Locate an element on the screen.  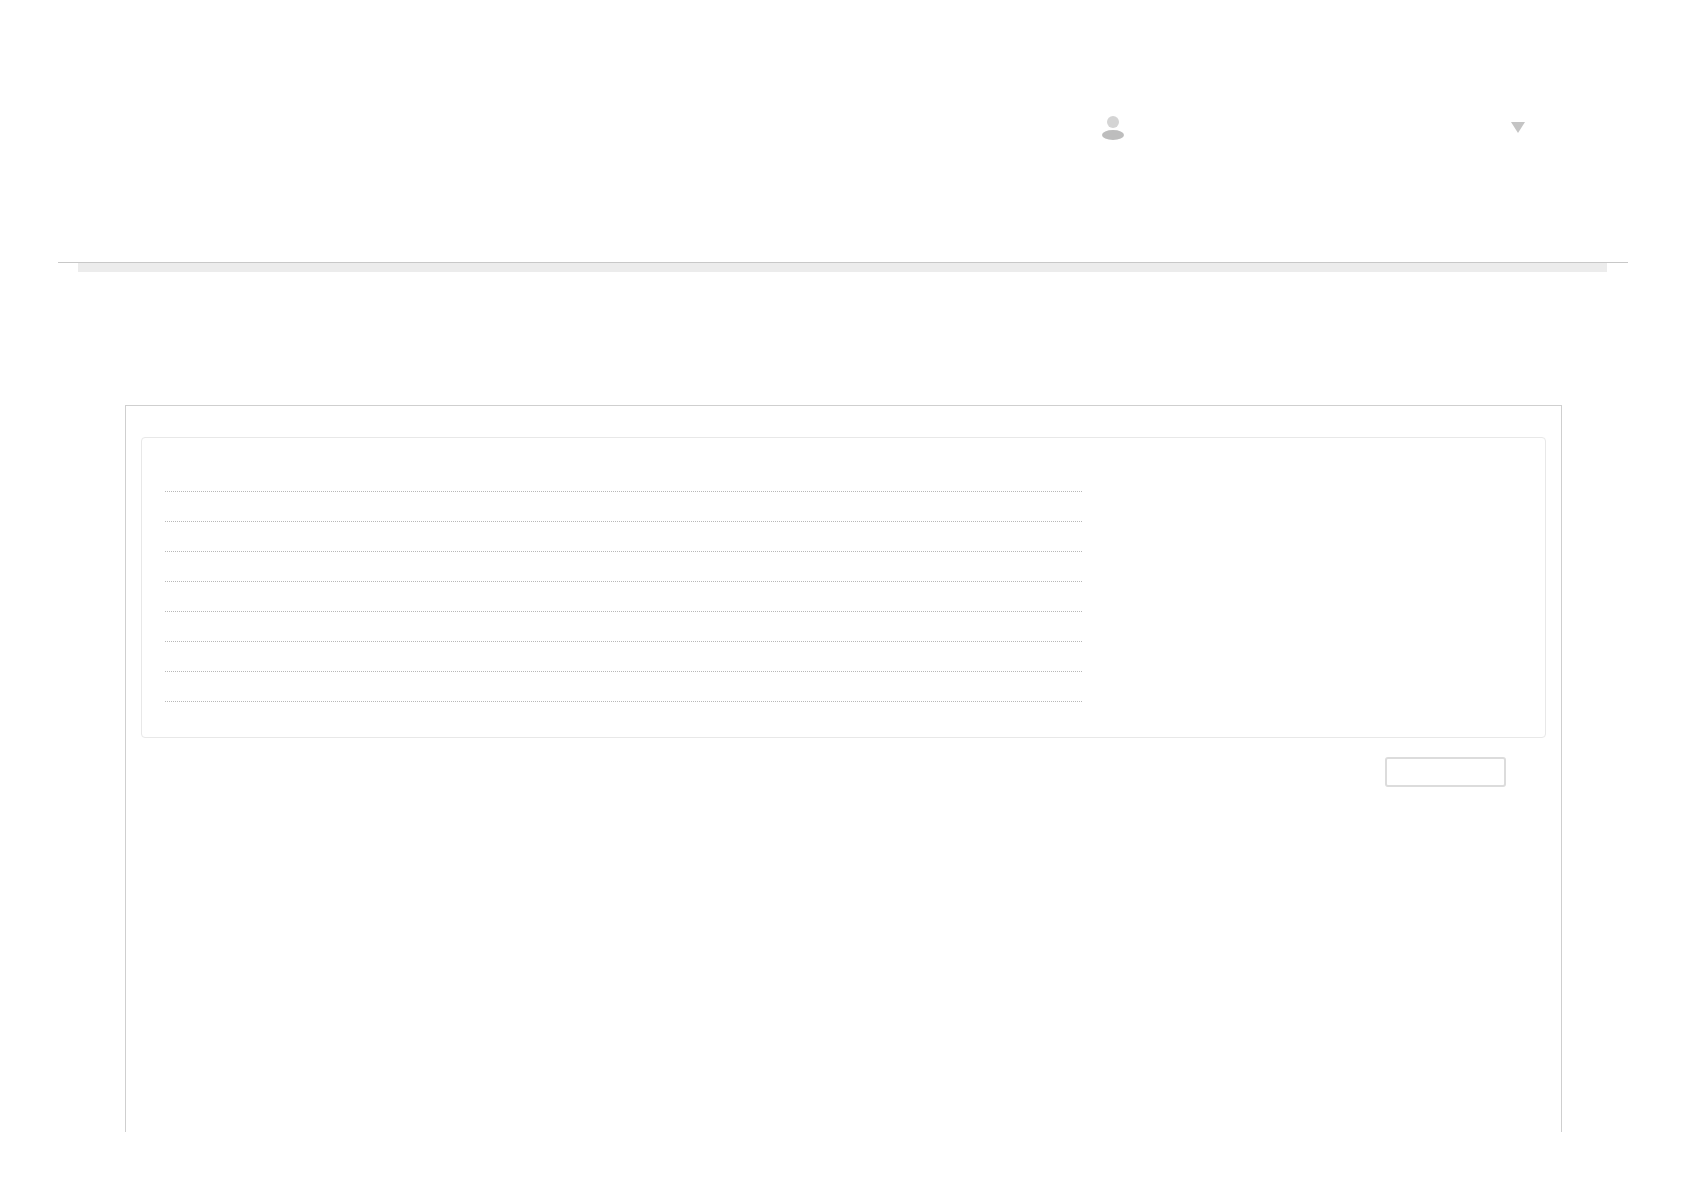
user-icon is located at coordinates (1113, 127).